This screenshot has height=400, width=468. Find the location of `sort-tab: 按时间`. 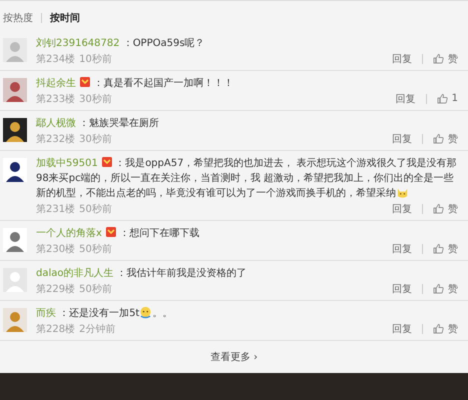

sort-tab: 按时间 is located at coordinates (65, 18).